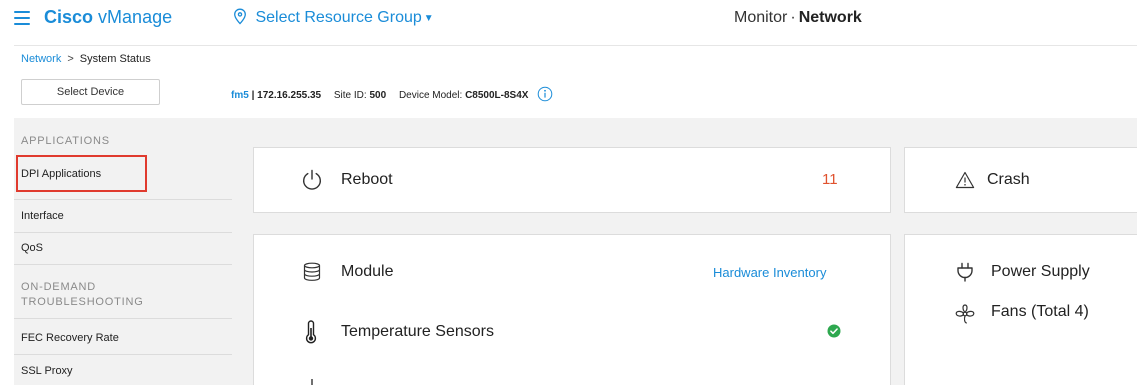  What do you see at coordinates (47, 371) in the screenshot?
I see `sidebar-item-ssl-proxy: SSL Proxy` at bounding box center [47, 371].